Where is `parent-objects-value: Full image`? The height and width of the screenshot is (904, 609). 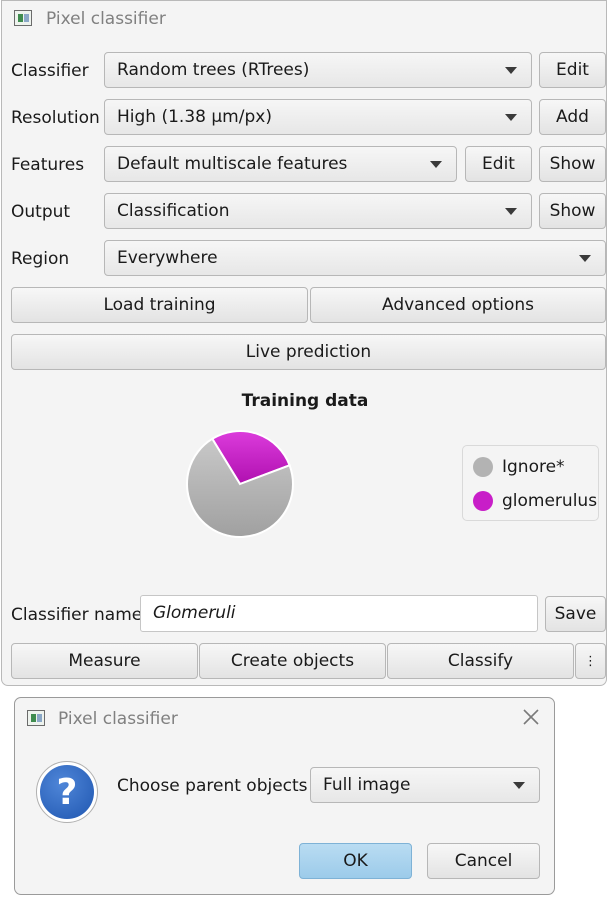 parent-objects-value: Full image is located at coordinates (367, 785).